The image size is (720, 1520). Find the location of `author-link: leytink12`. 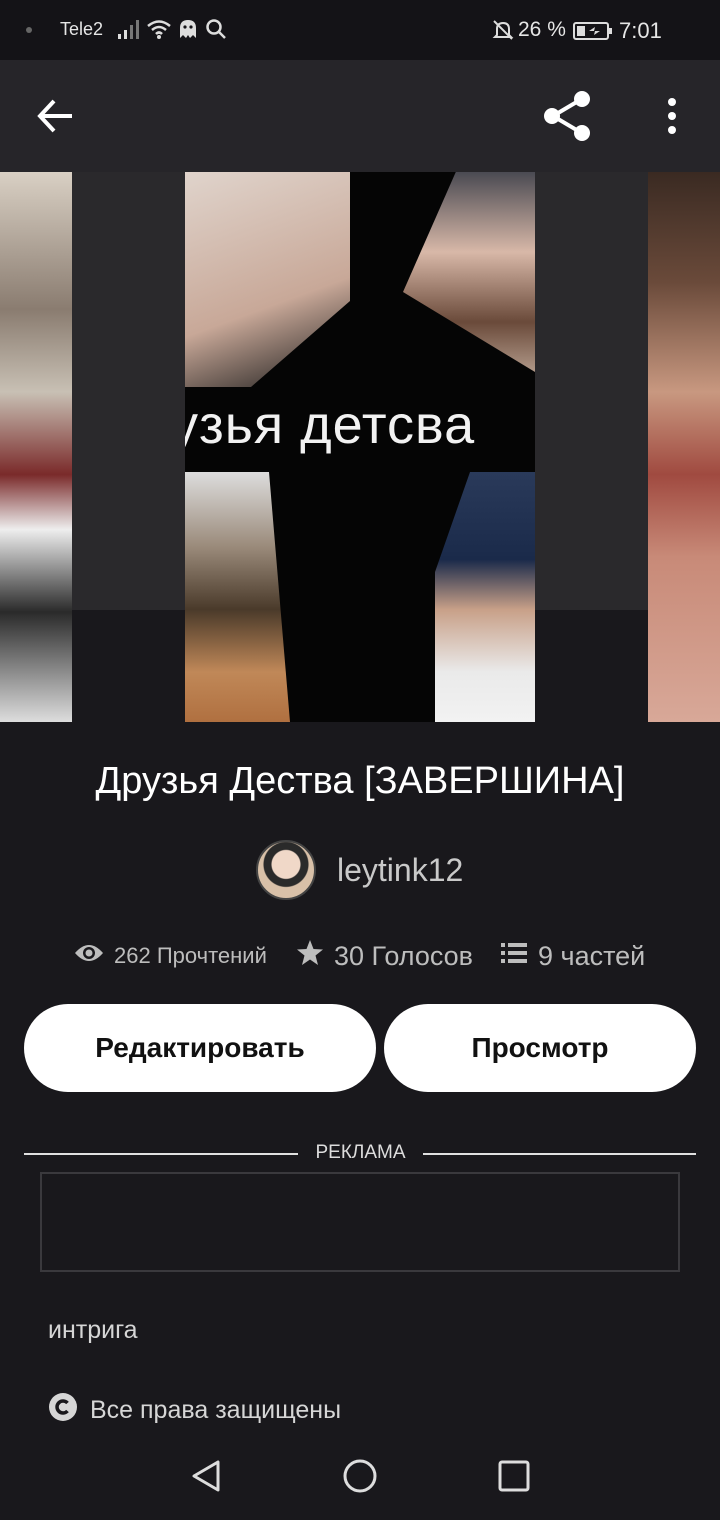

author-link: leytink12 is located at coordinates (359, 870).